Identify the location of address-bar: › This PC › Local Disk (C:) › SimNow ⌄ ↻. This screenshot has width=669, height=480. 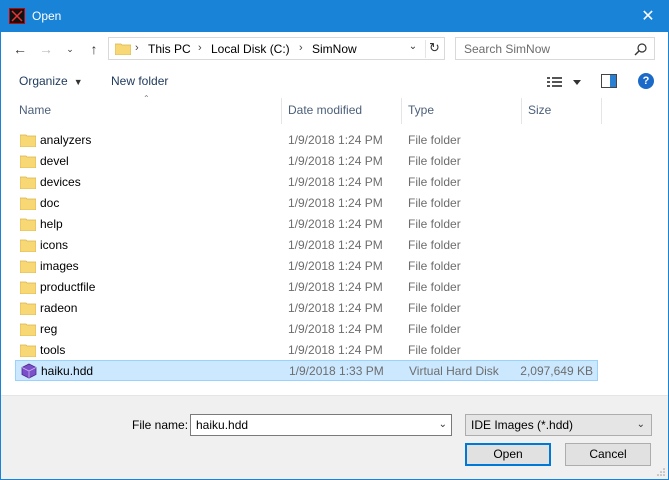
(276, 48).